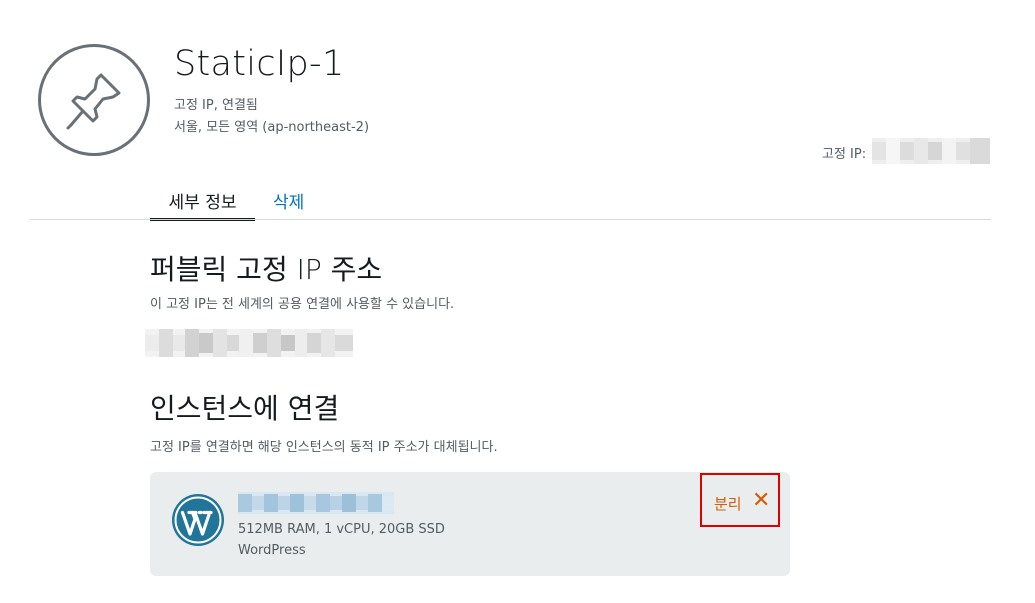  What do you see at coordinates (324, 447) in the screenshot?
I see `attach-description: 고정 IP를 연결하면 해당 인스턴스의 동적 IP 주소가 대체됩니다.` at bounding box center [324, 447].